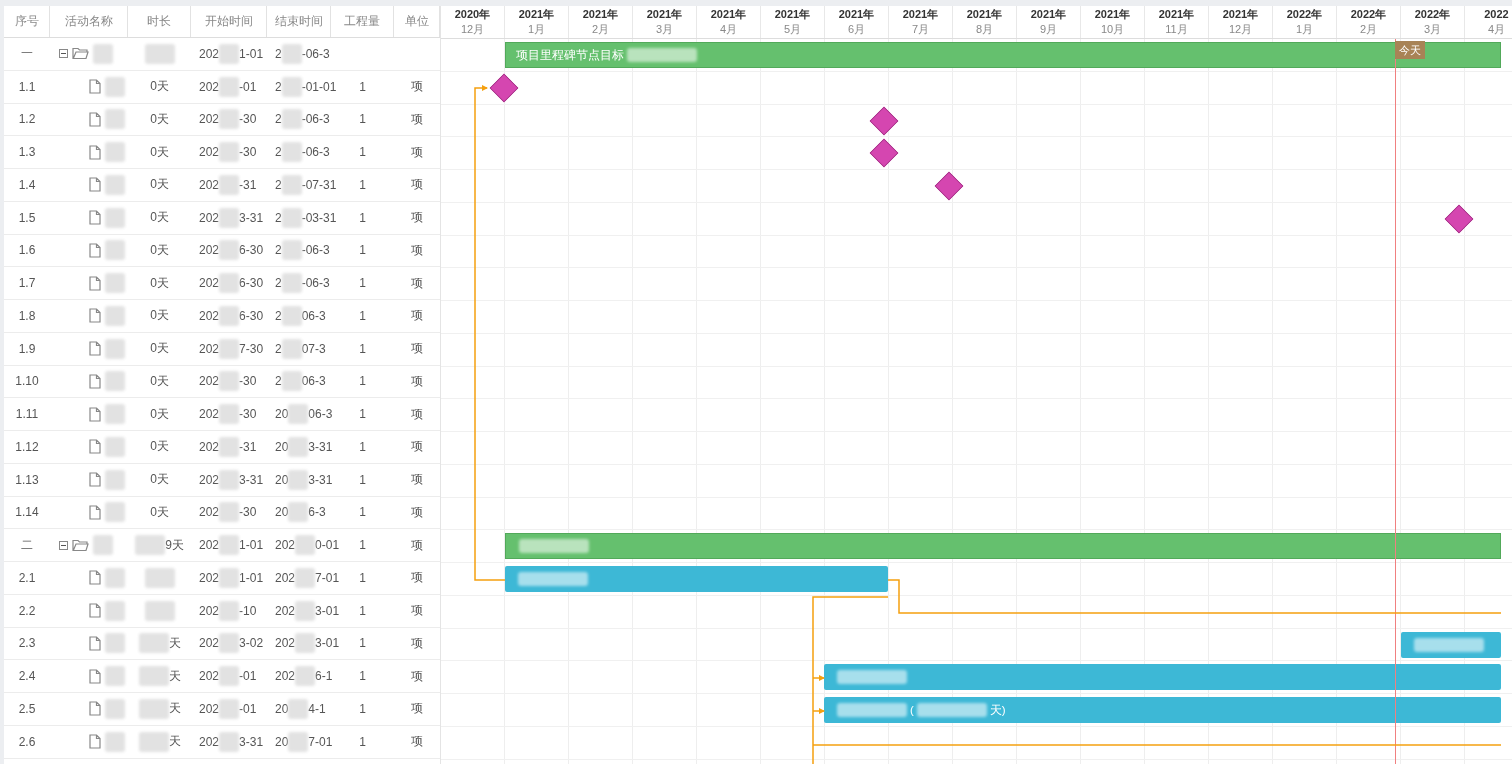 The image size is (1512, 764). What do you see at coordinates (27, 86) in the screenshot?
I see `row-number: 1.1` at bounding box center [27, 86].